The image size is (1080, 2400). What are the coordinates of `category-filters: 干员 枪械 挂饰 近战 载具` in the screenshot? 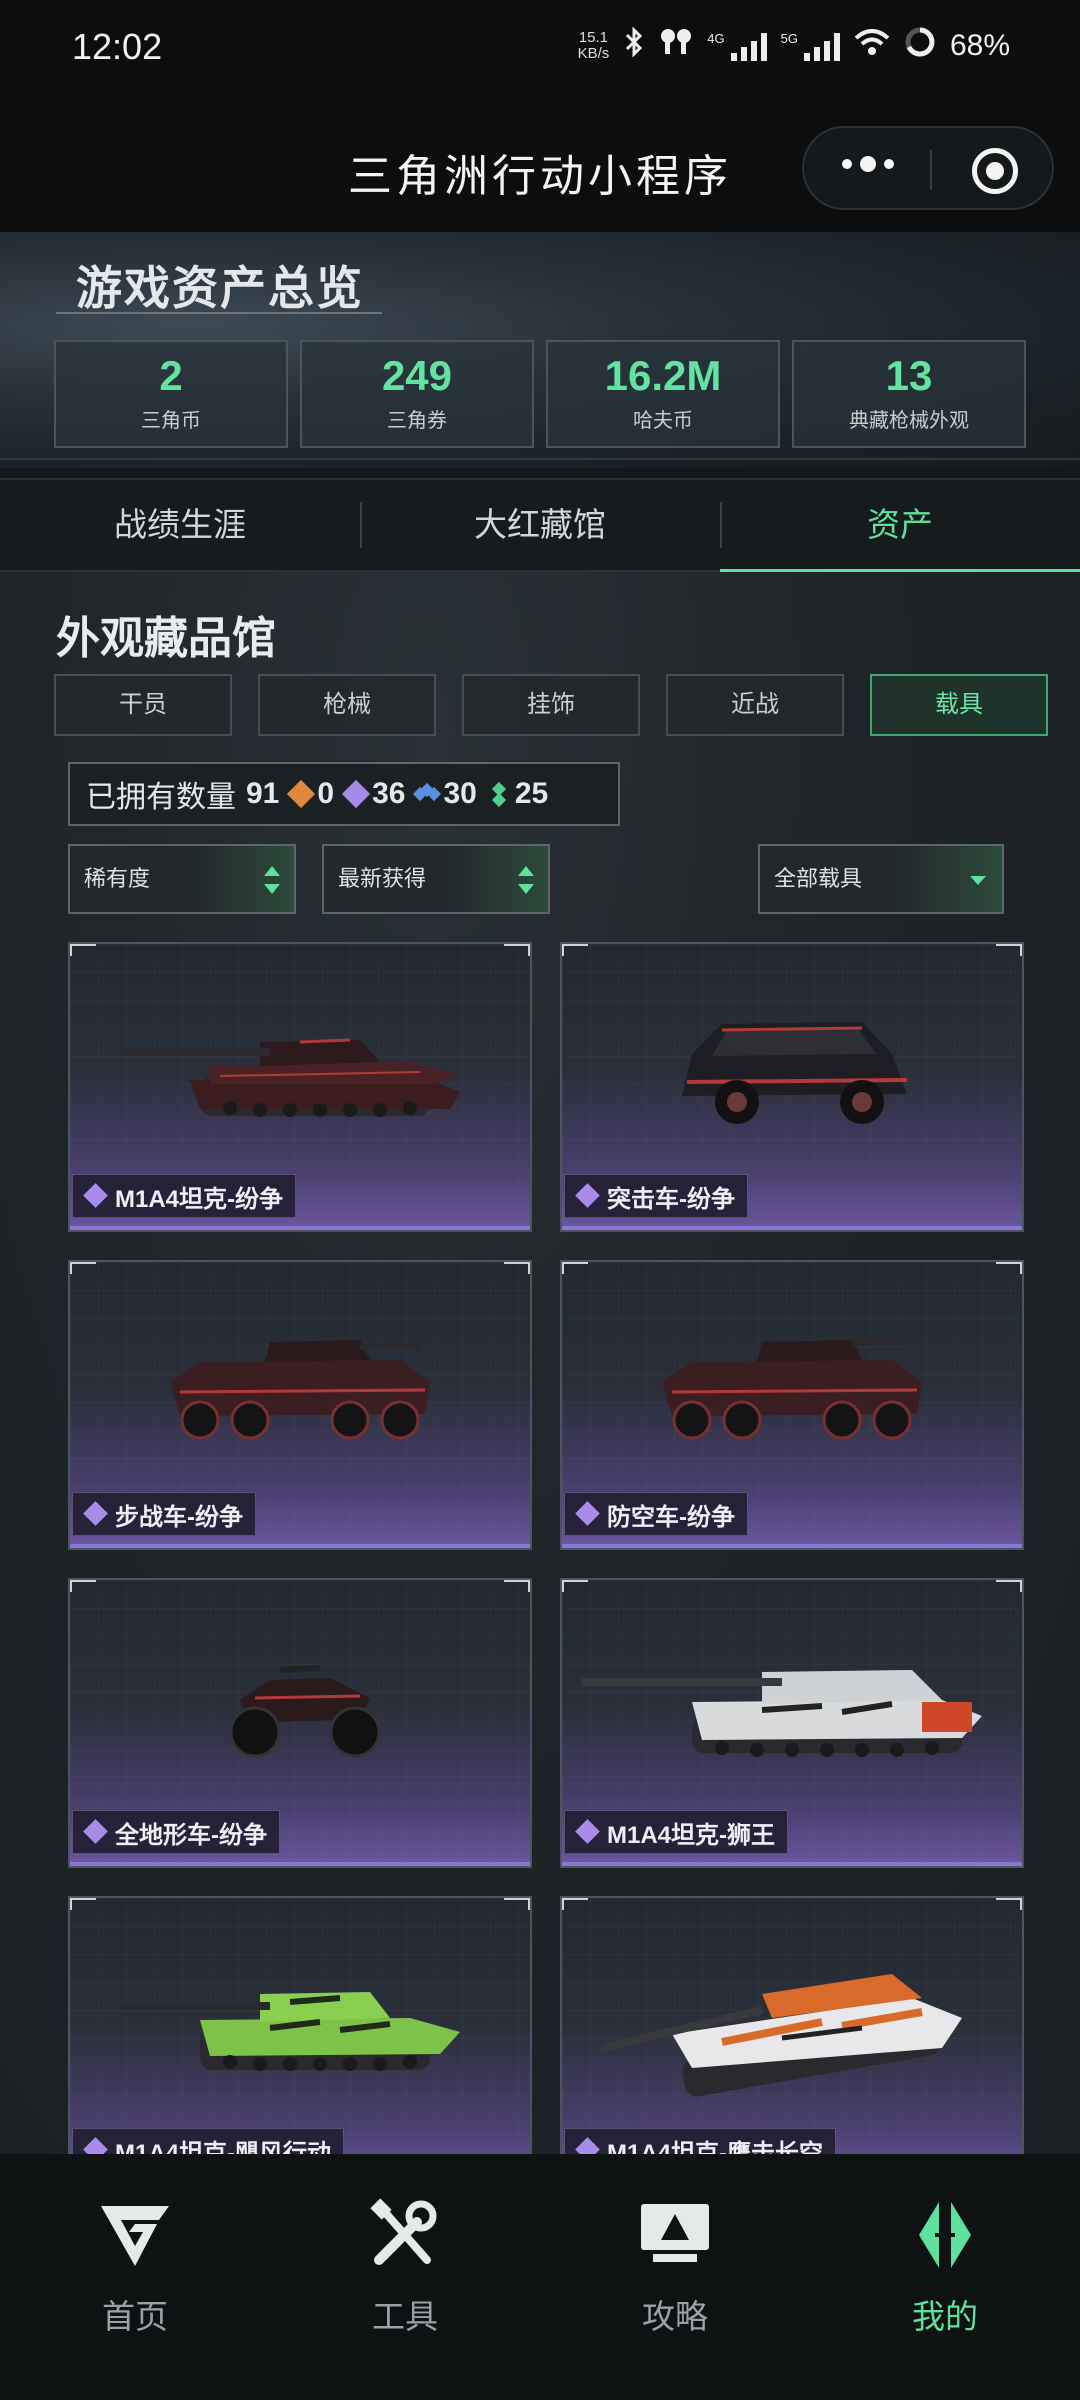 It's located at (551, 705).